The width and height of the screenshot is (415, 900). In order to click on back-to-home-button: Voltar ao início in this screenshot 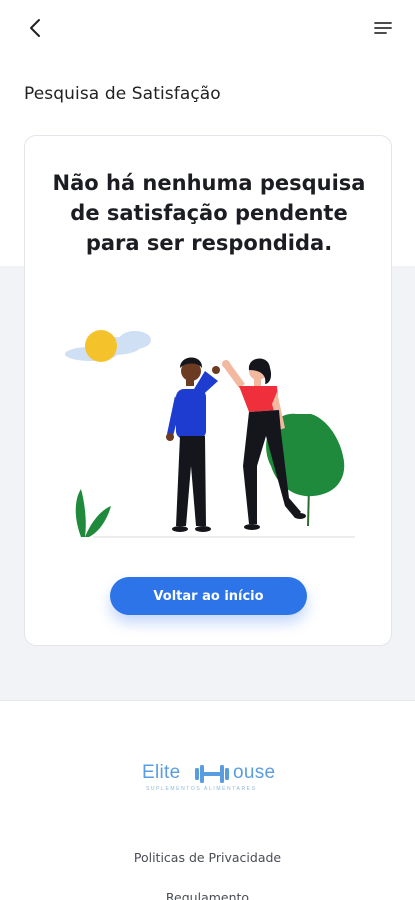, I will do `click(208, 596)`.